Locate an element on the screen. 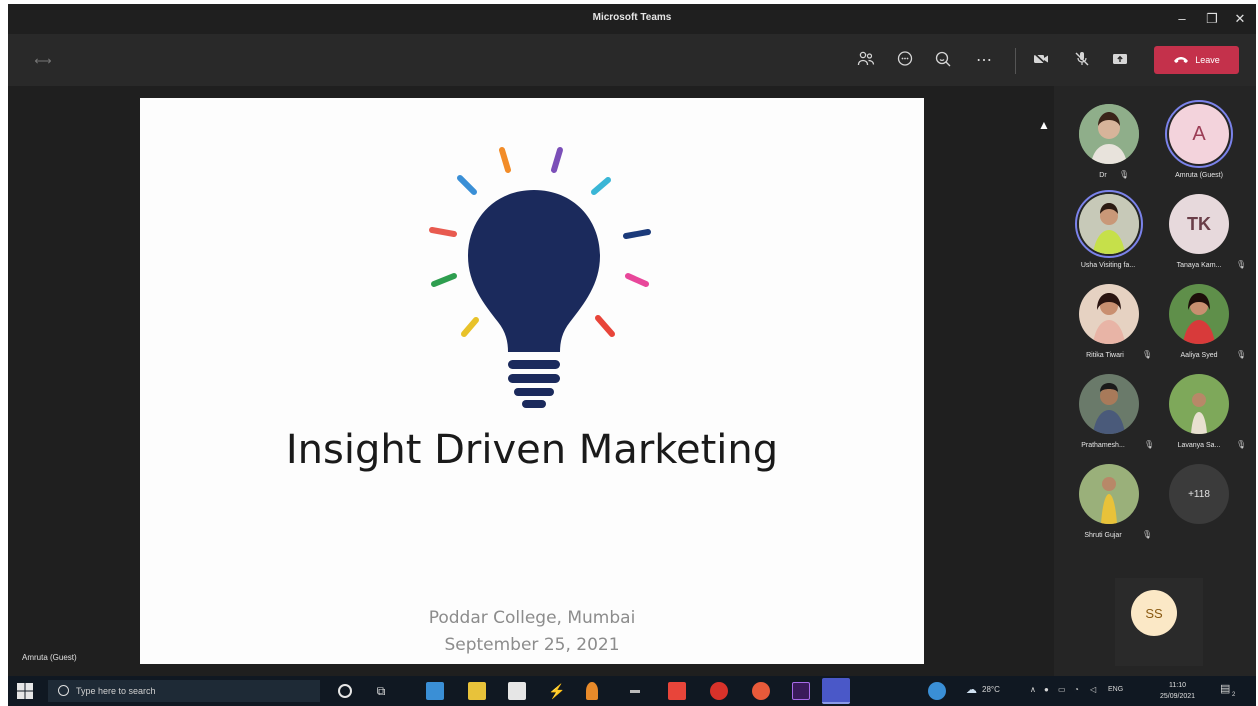 The width and height of the screenshot is (1258, 706). share-screen-icon is located at coordinates (1120, 61).